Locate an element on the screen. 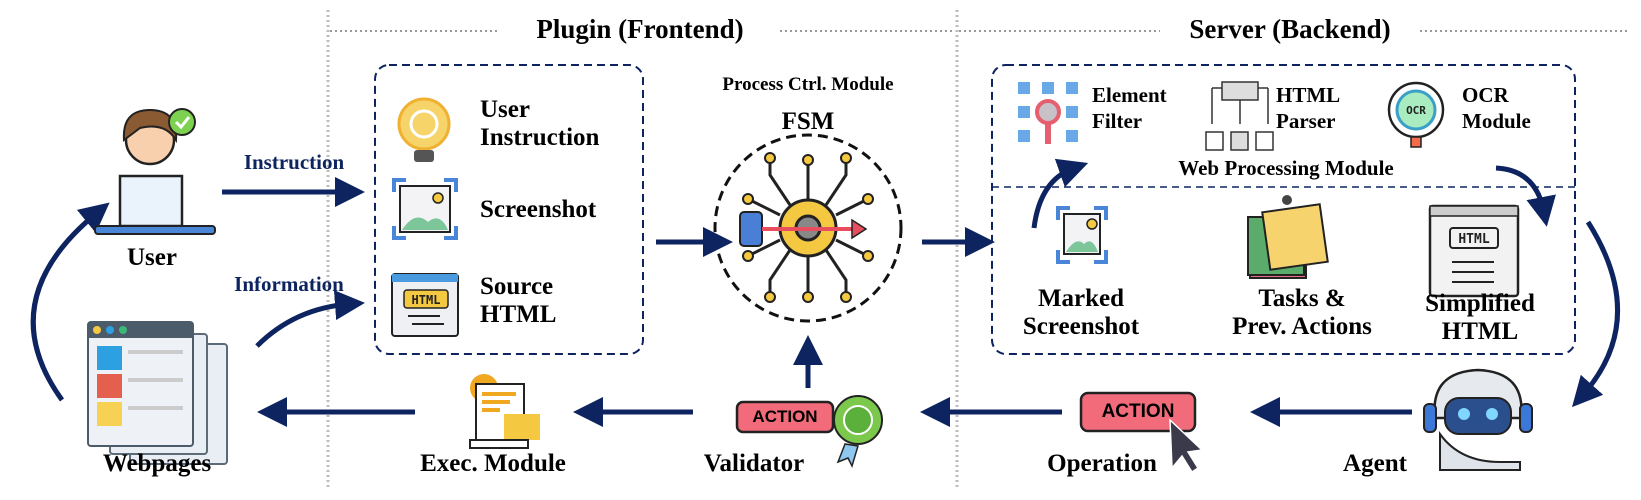 The image size is (1641, 500). webpages-label: Webpages is located at coordinates (157, 463).